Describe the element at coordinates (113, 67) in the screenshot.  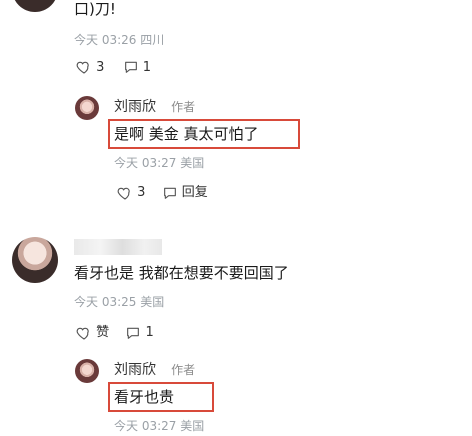
I see `top-comment-actions: 3 1` at that location.